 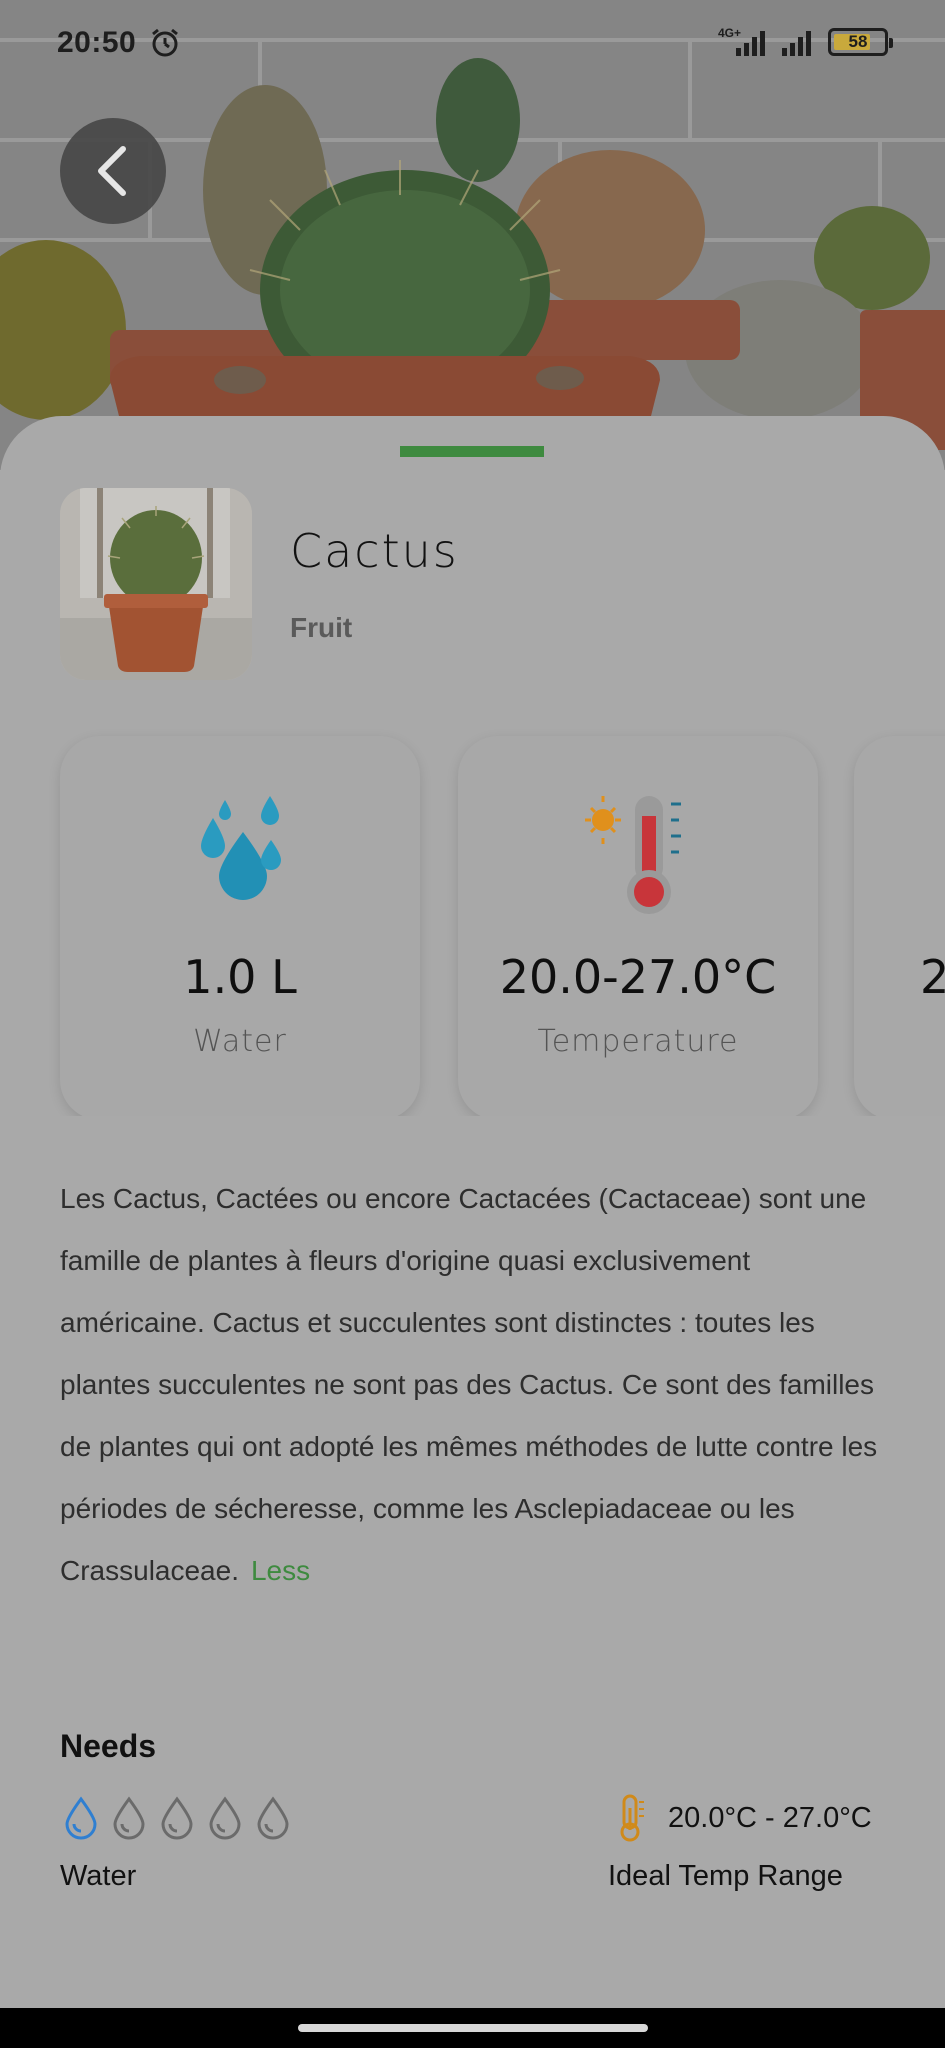 I want to click on temperature-value: 20.0-27.0°C, so click(x=638, y=977).